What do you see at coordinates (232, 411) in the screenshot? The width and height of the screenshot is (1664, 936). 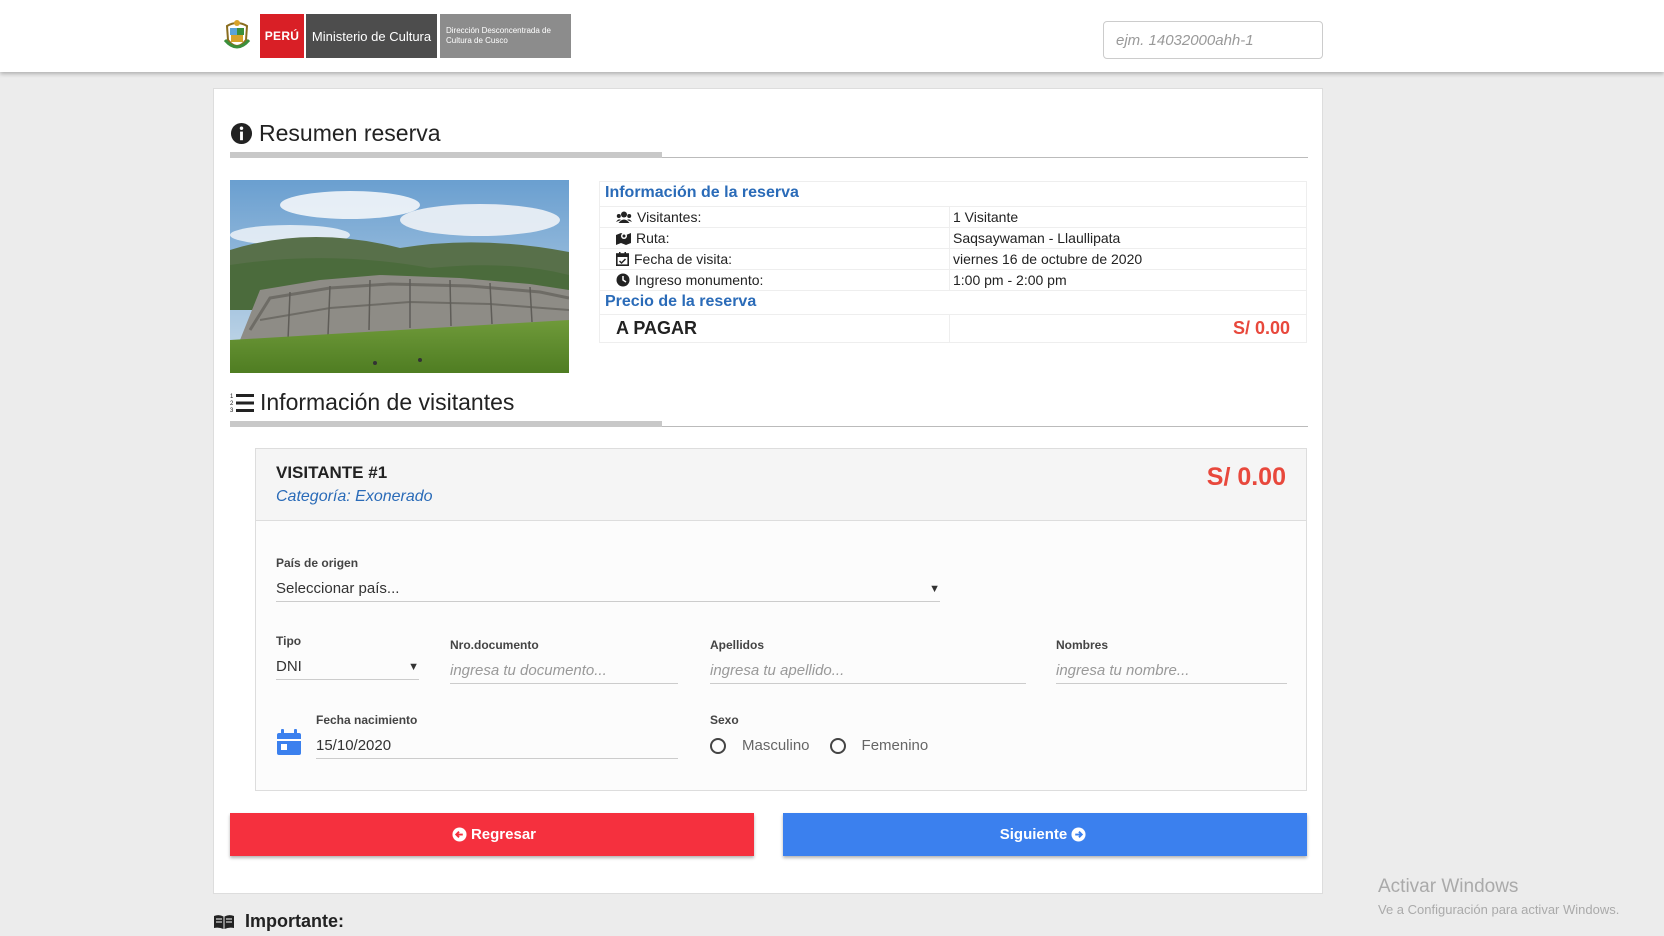 I see `svg-text: 3` at bounding box center [232, 411].